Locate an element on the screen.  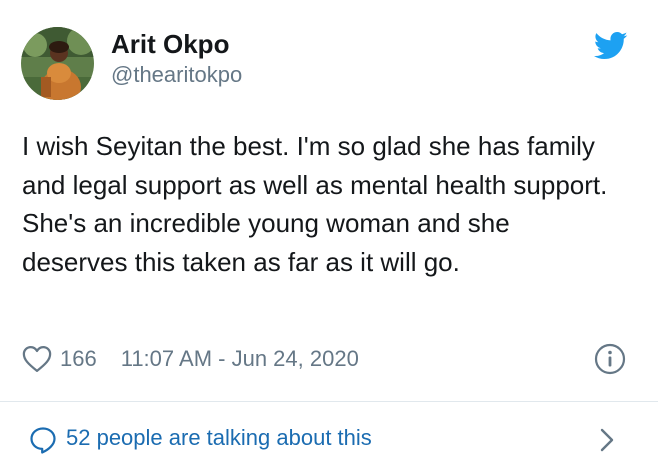
tweet-timestamp: 11:07 AM - Jun 24, 2020 is located at coordinates (240, 359).